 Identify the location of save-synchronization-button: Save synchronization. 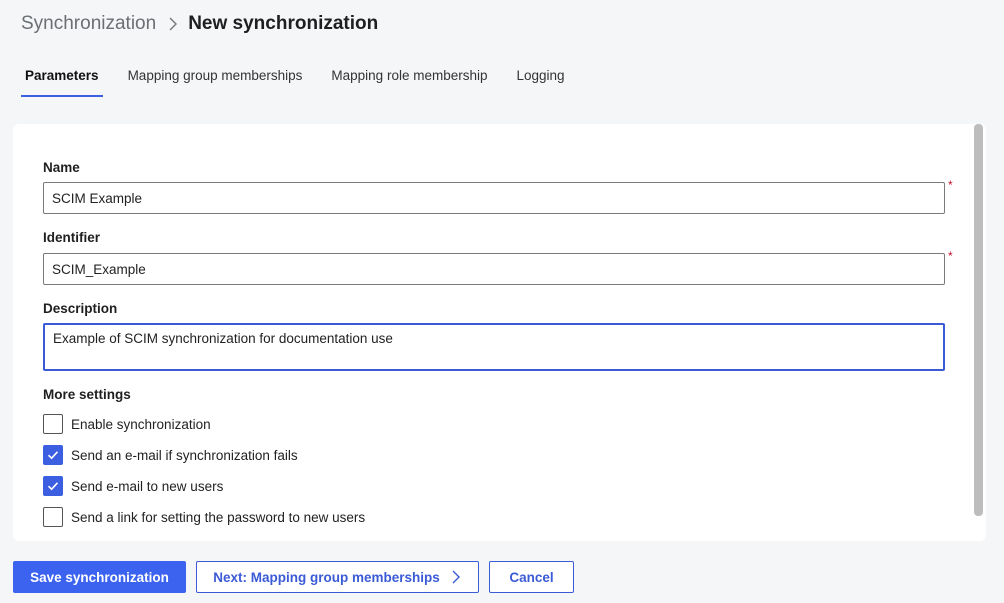
(99, 577).